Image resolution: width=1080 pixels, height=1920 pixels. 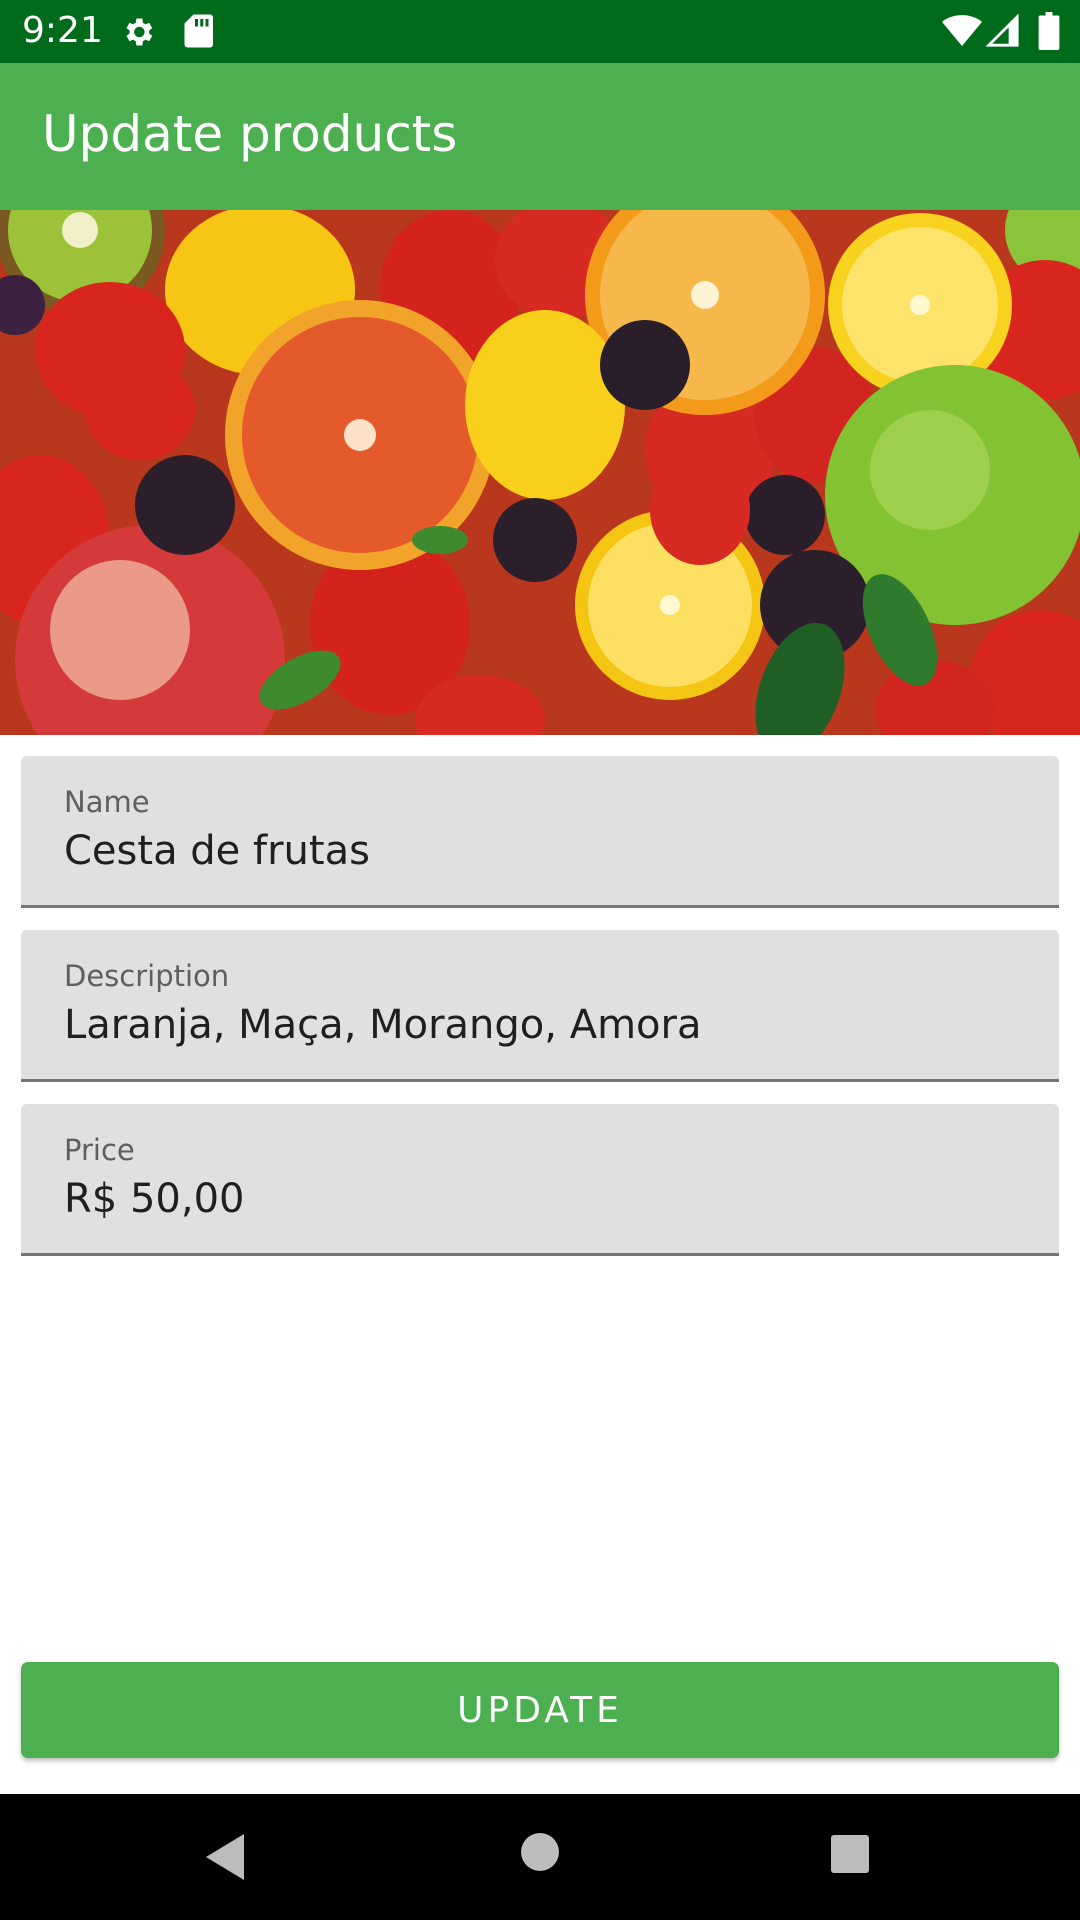 What do you see at coordinates (1002, 30) in the screenshot?
I see `signal-icon` at bounding box center [1002, 30].